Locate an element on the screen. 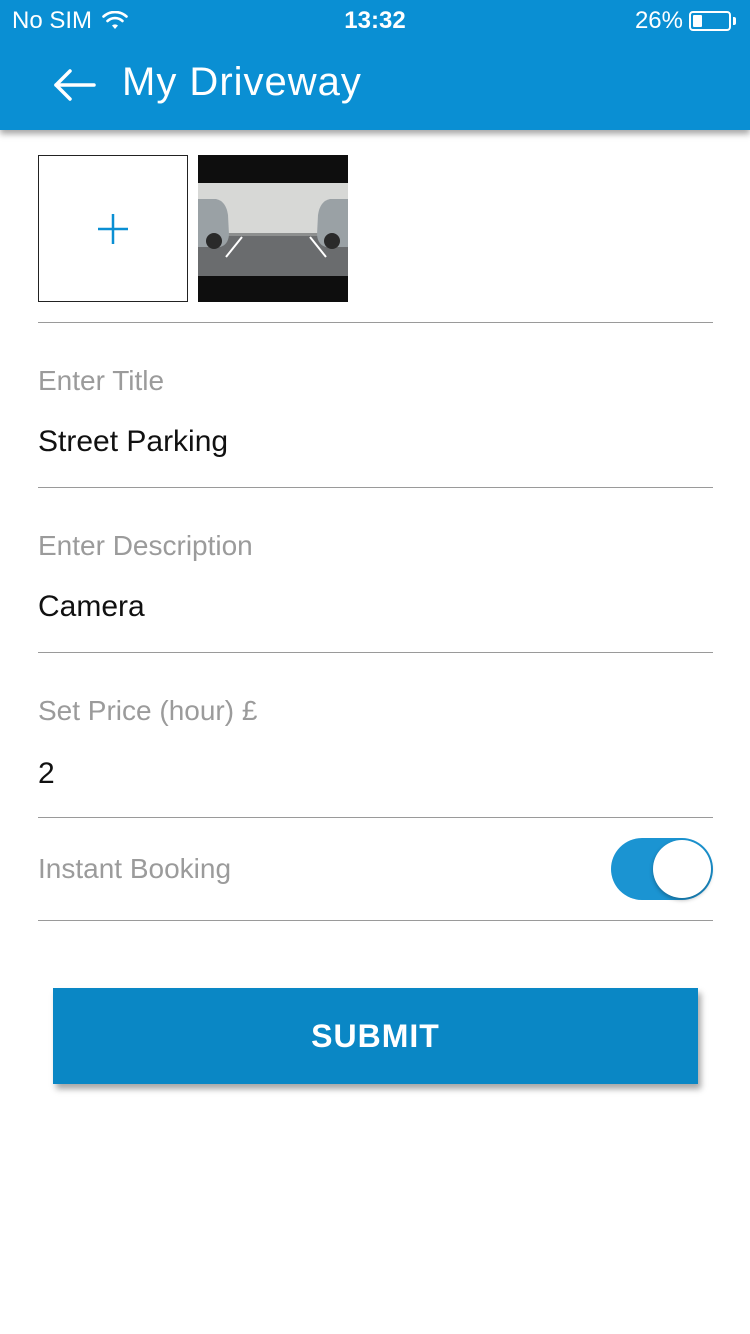 This screenshot has width=750, height=1334. battery-level-fill is located at coordinates (697, 21).